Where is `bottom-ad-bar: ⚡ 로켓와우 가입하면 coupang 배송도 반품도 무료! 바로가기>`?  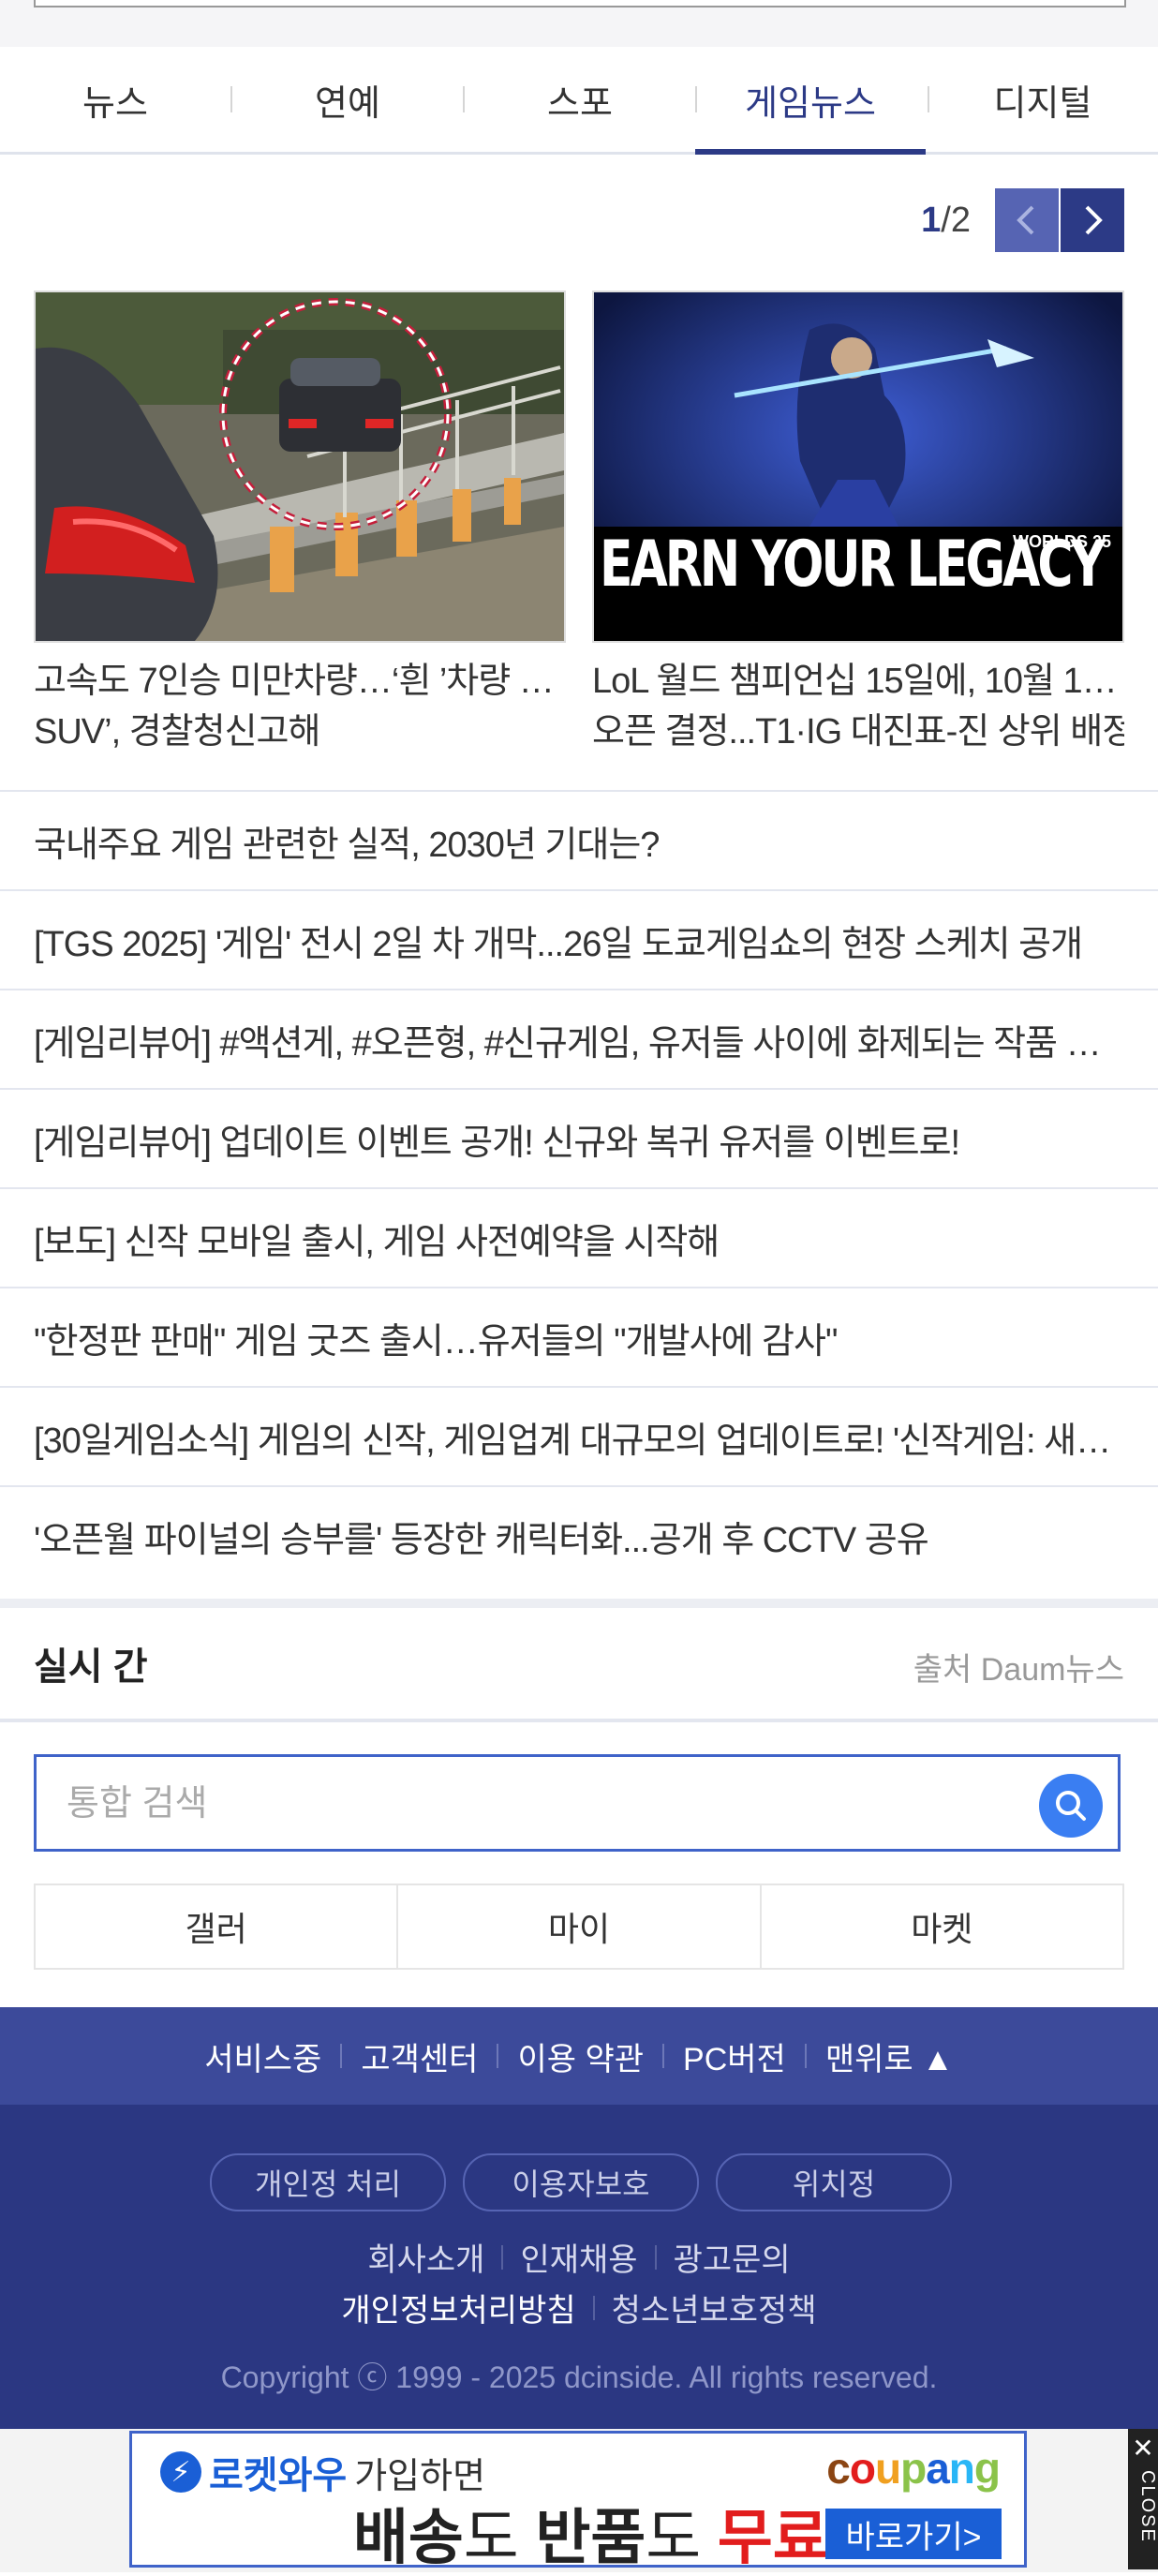
bottom-ad-bar: ⚡ 로켓와우 가입하면 coupang 배송도 반품도 무료! 바로가기> is located at coordinates (579, 2500).